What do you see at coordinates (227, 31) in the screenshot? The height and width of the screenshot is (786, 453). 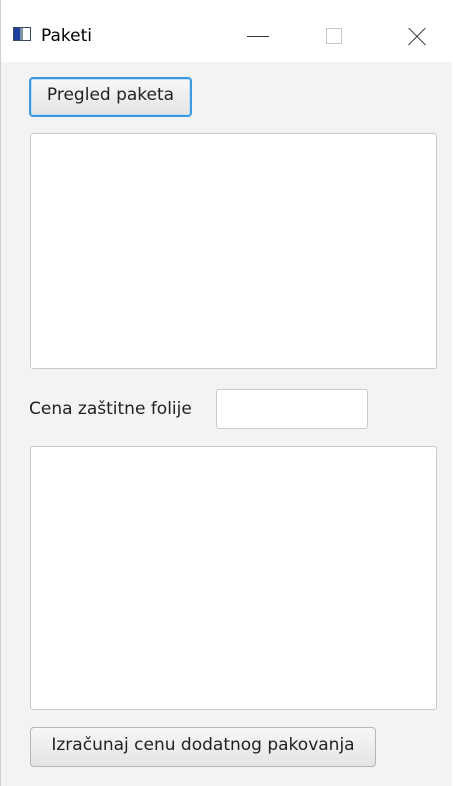 I see `title-bar: Paketi` at bounding box center [227, 31].